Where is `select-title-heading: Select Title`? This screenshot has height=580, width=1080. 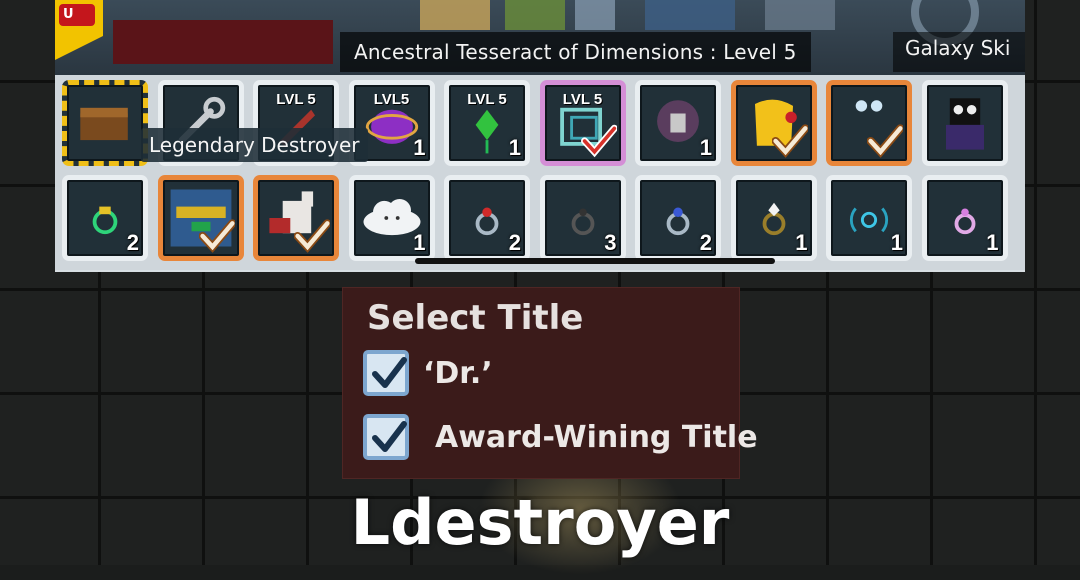 select-title-heading: Select Title is located at coordinates (475, 318).